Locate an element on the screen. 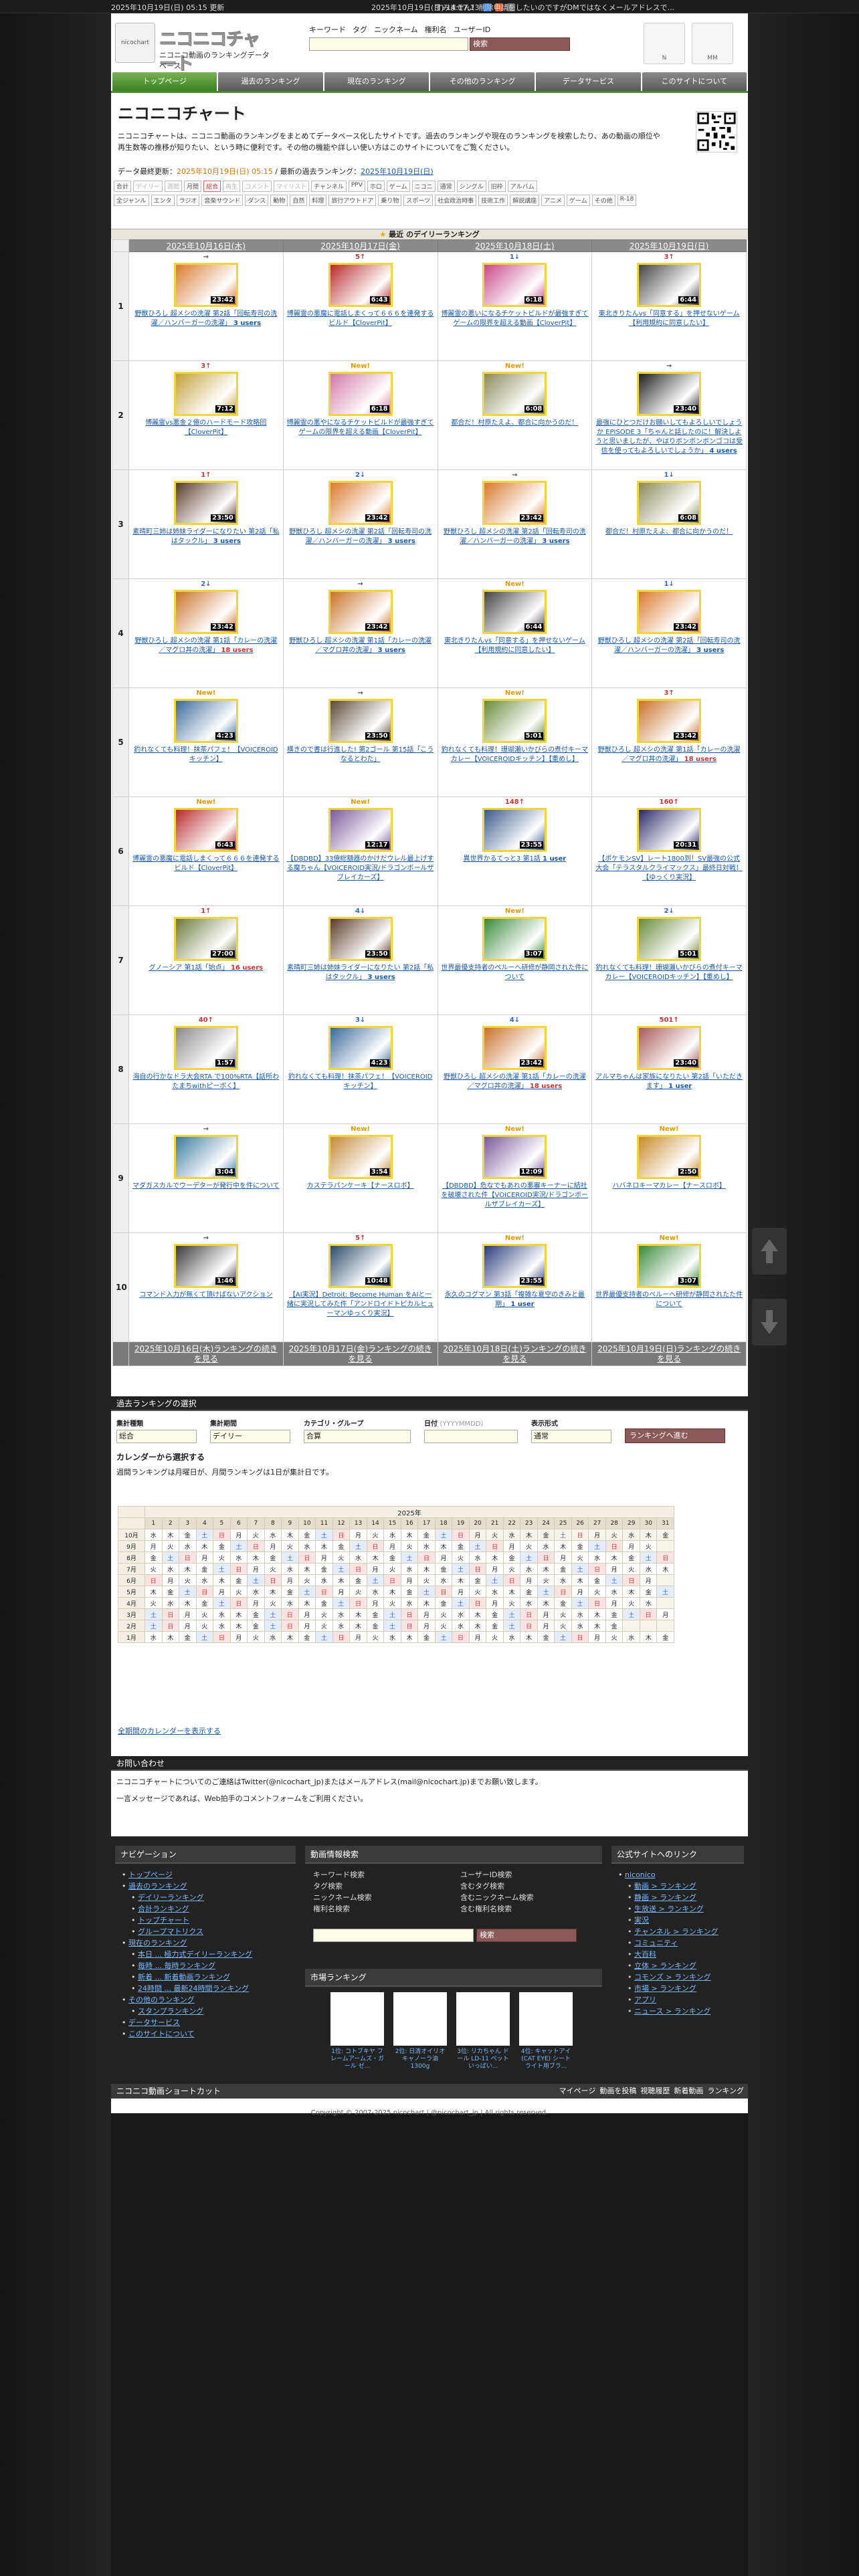  footer-nav-link: トップチャート is located at coordinates (163, 1920).